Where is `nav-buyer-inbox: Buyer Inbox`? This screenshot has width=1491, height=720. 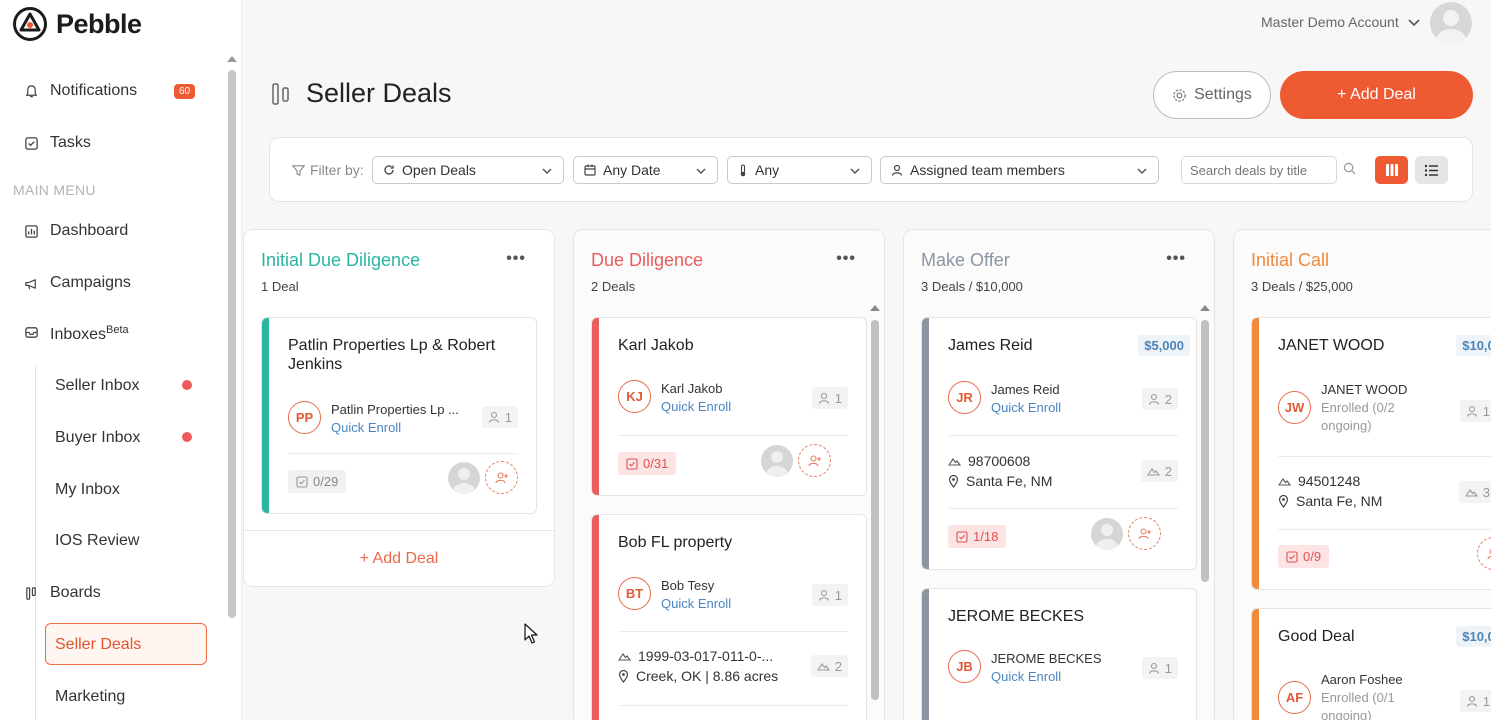
nav-buyer-inbox: Buyer Inbox is located at coordinates (97, 438).